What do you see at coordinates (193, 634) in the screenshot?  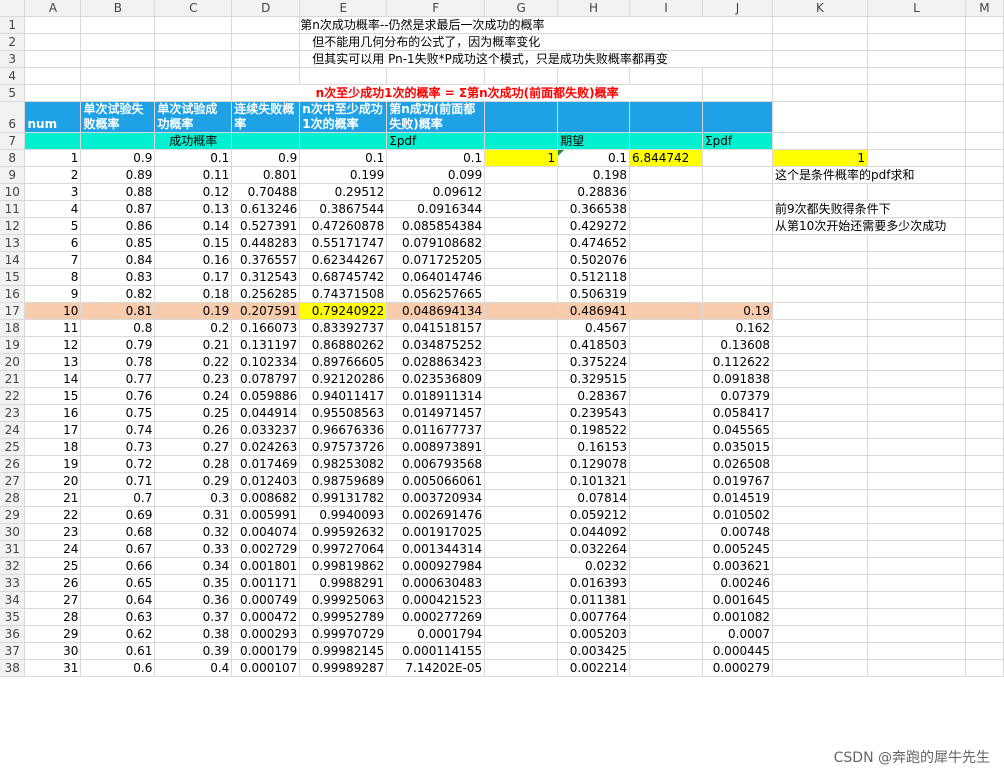 I see `success-prob-cell: 0.38` at bounding box center [193, 634].